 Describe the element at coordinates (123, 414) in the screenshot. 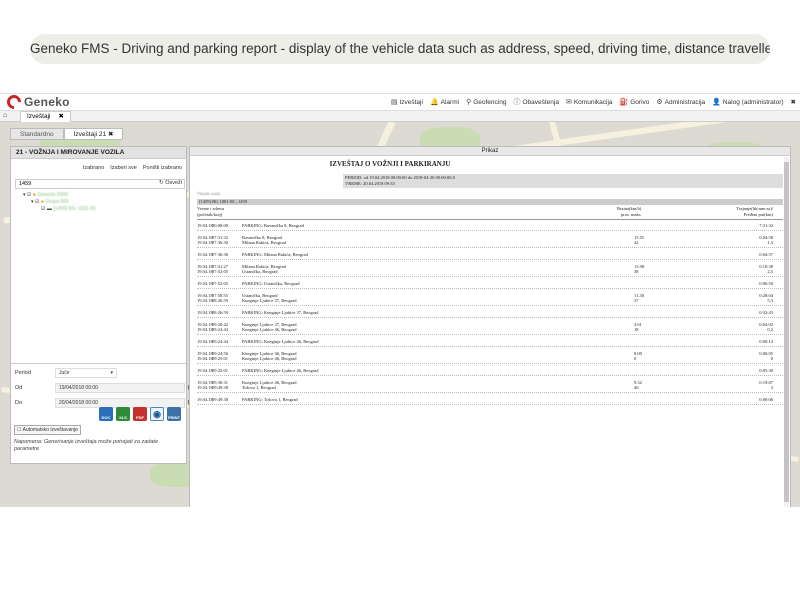

I see `xls-export-icon: XLS` at that location.